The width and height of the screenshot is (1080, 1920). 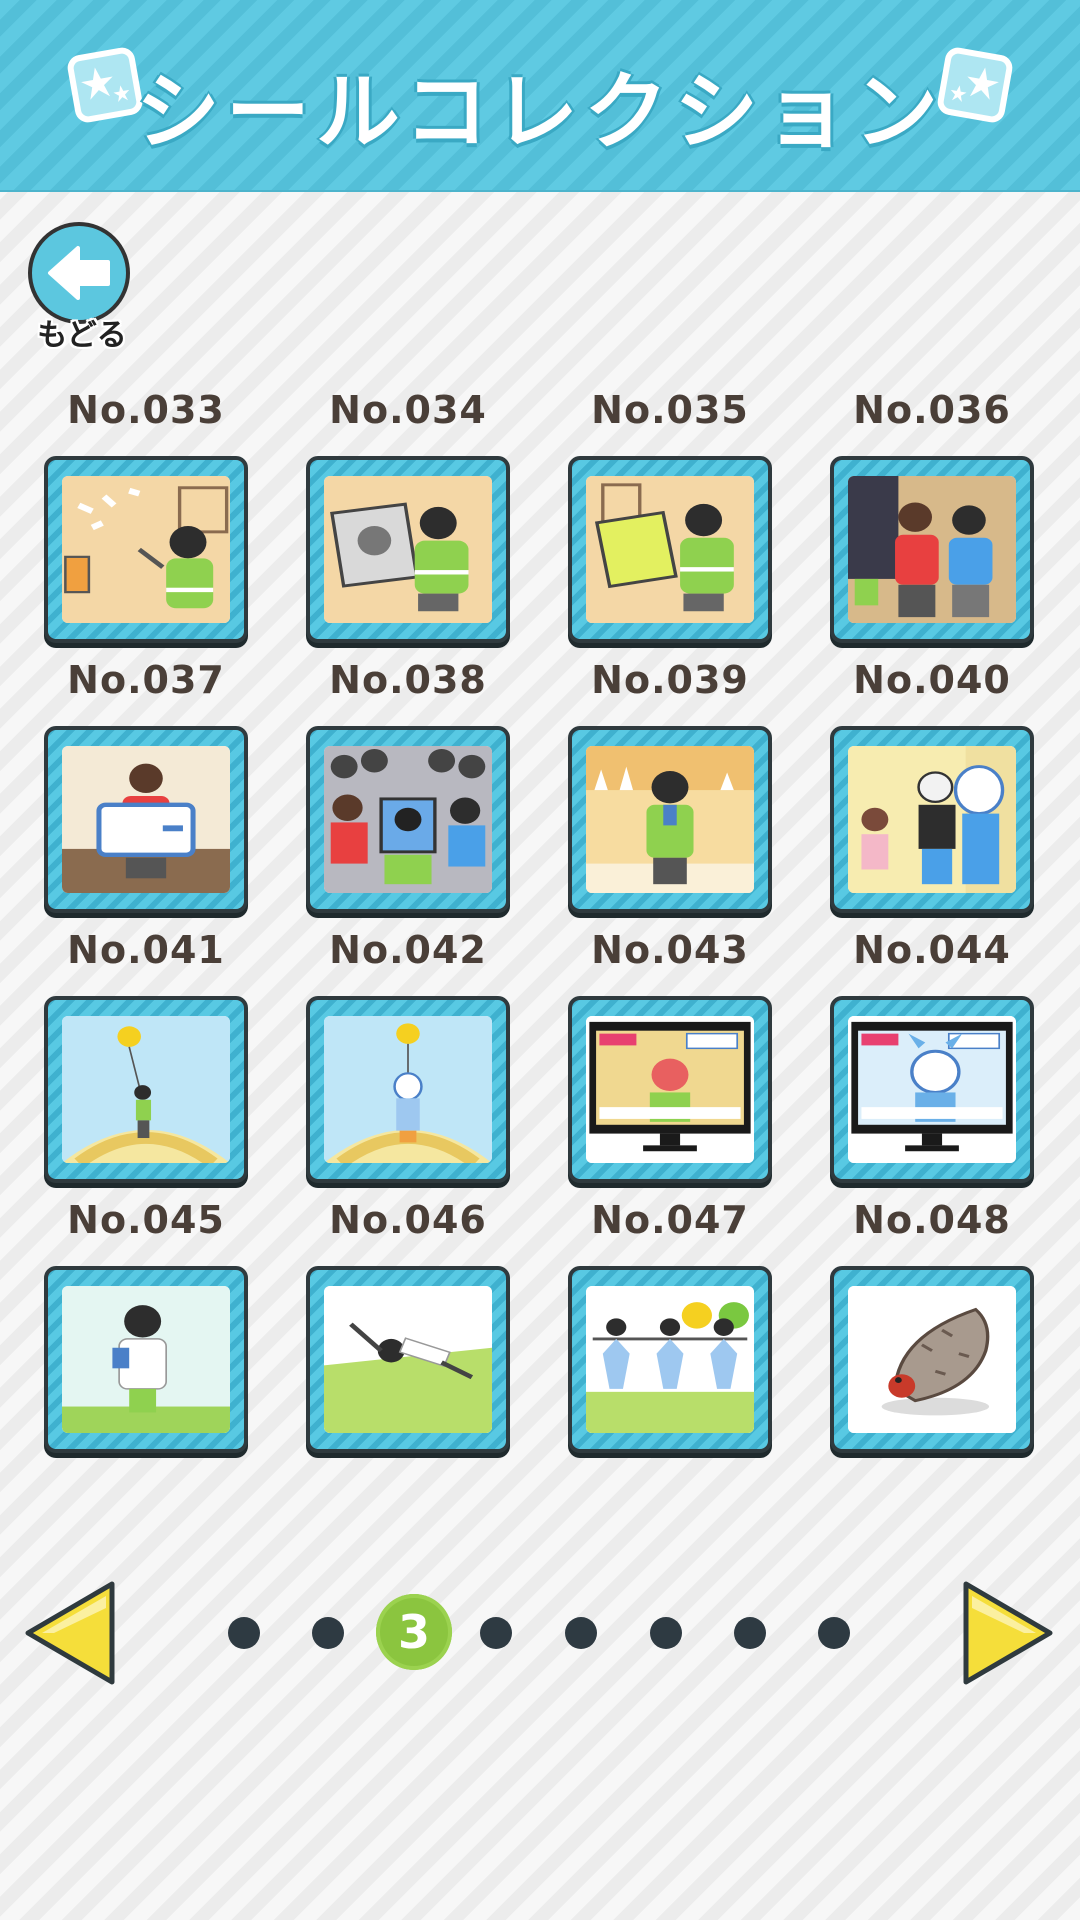 I want to click on header-bar: シールコレクション, so click(x=540, y=96).